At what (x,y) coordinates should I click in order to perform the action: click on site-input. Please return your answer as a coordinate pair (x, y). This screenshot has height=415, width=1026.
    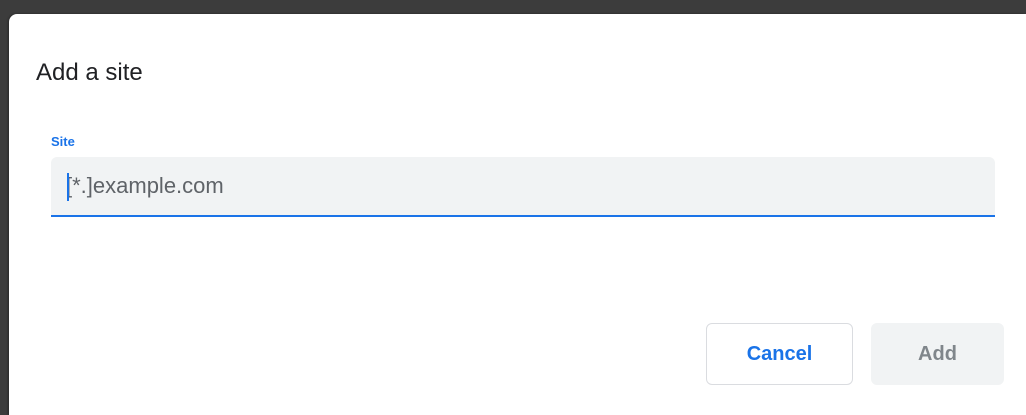
    Looking at the image, I should click on (523, 186).